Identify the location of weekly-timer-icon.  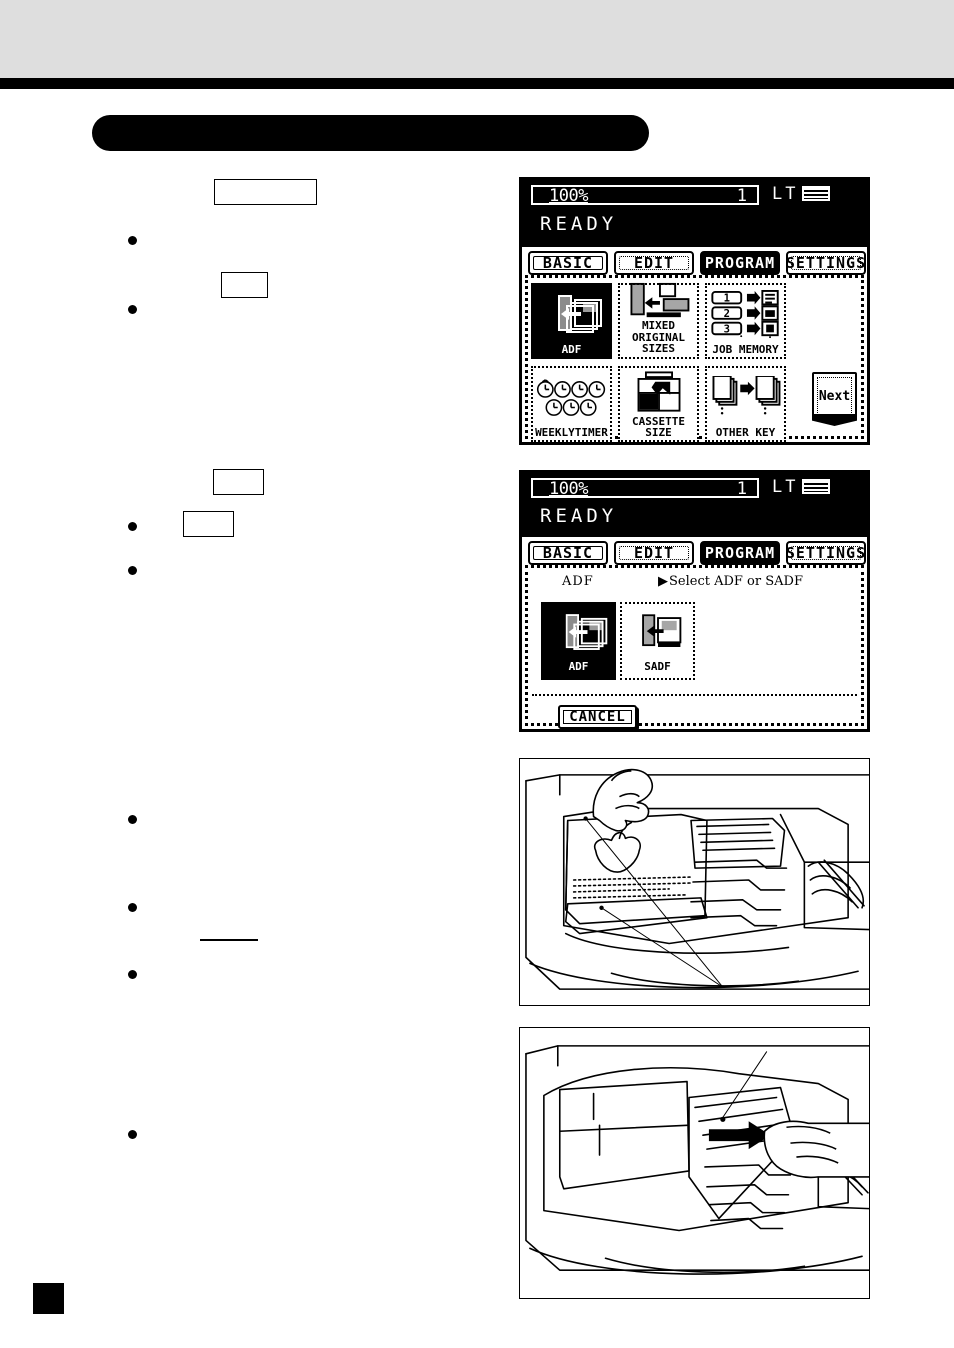
(571, 397).